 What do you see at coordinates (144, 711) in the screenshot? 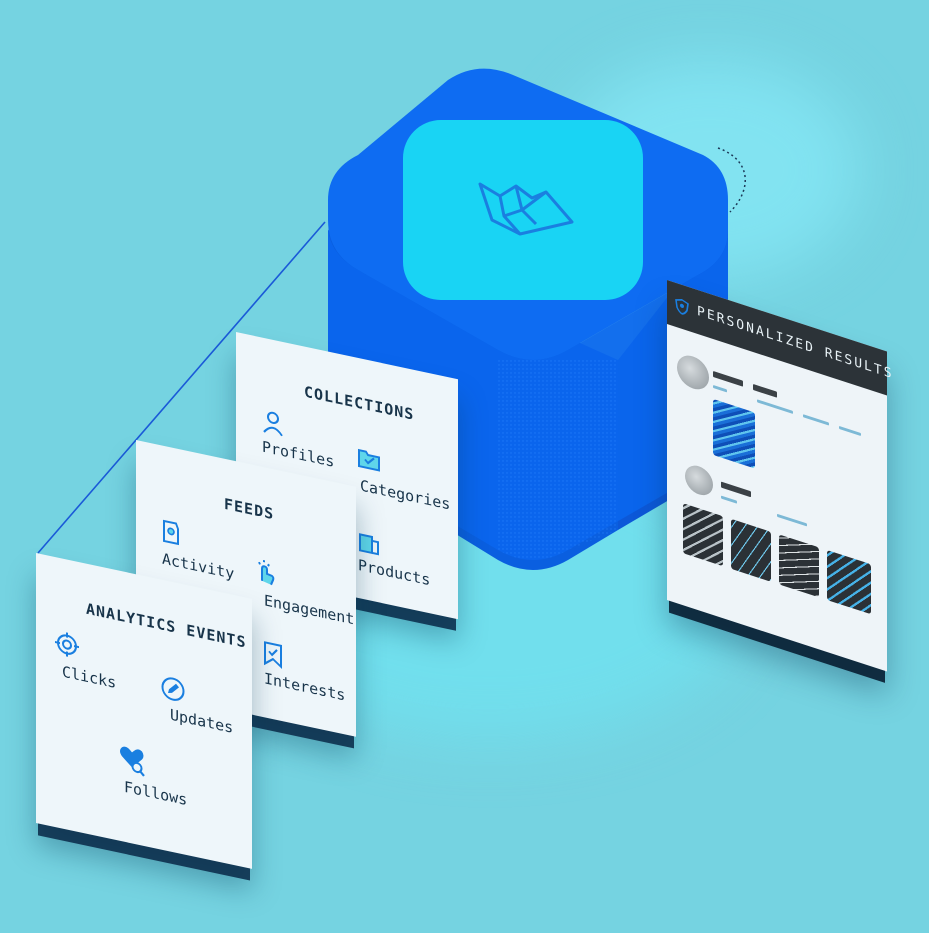
I see `analytics-panel: ANALYTICS EVENTS Clicks Updates Follows` at bounding box center [144, 711].